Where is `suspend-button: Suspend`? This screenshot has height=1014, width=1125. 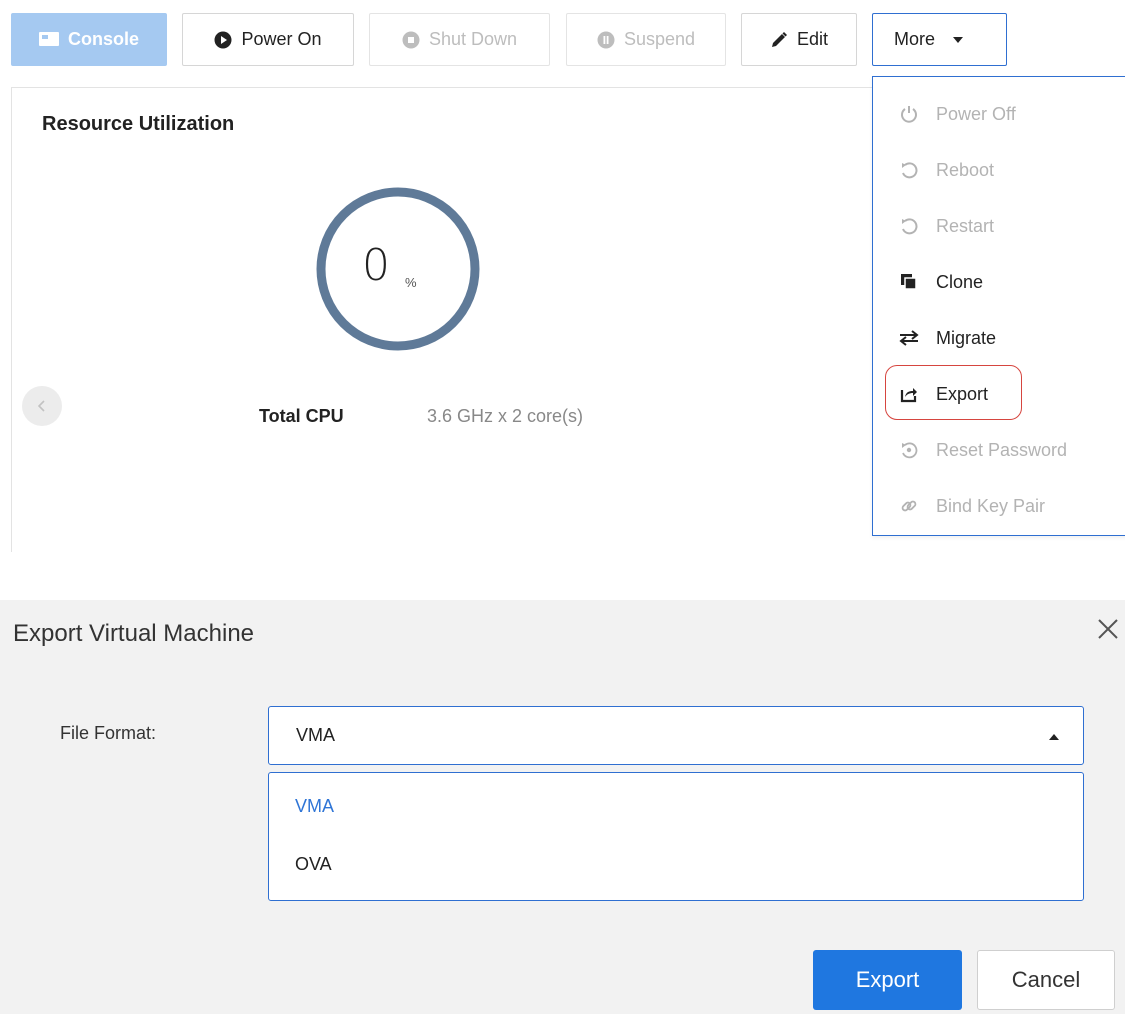
suspend-button: Suspend is located at coordinates (646, 39).